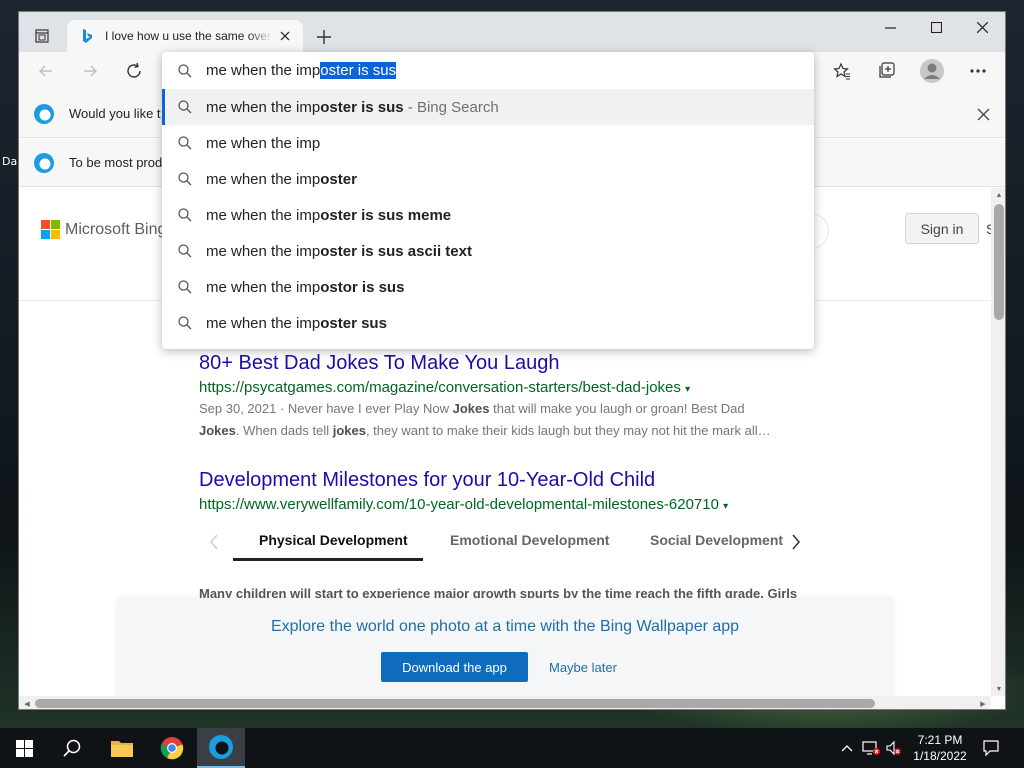  I want to click on suggestion-bold: oster is sus meme, so click(386, 215).